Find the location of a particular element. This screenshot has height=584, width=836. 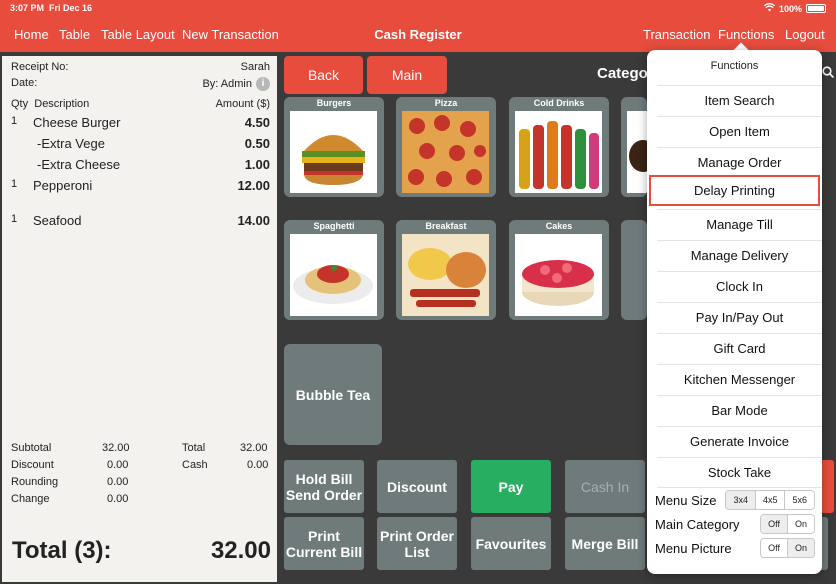

receipt-header-row: Qty Description Amount ($) is located at coordinates (140, 104).